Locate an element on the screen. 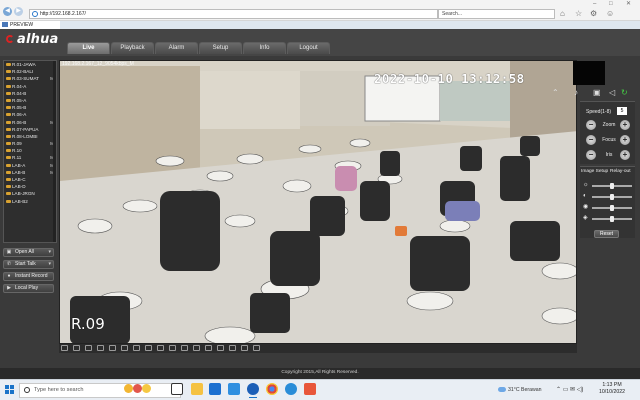  camera-icon: ▣ is located at coordinates (597, 93).